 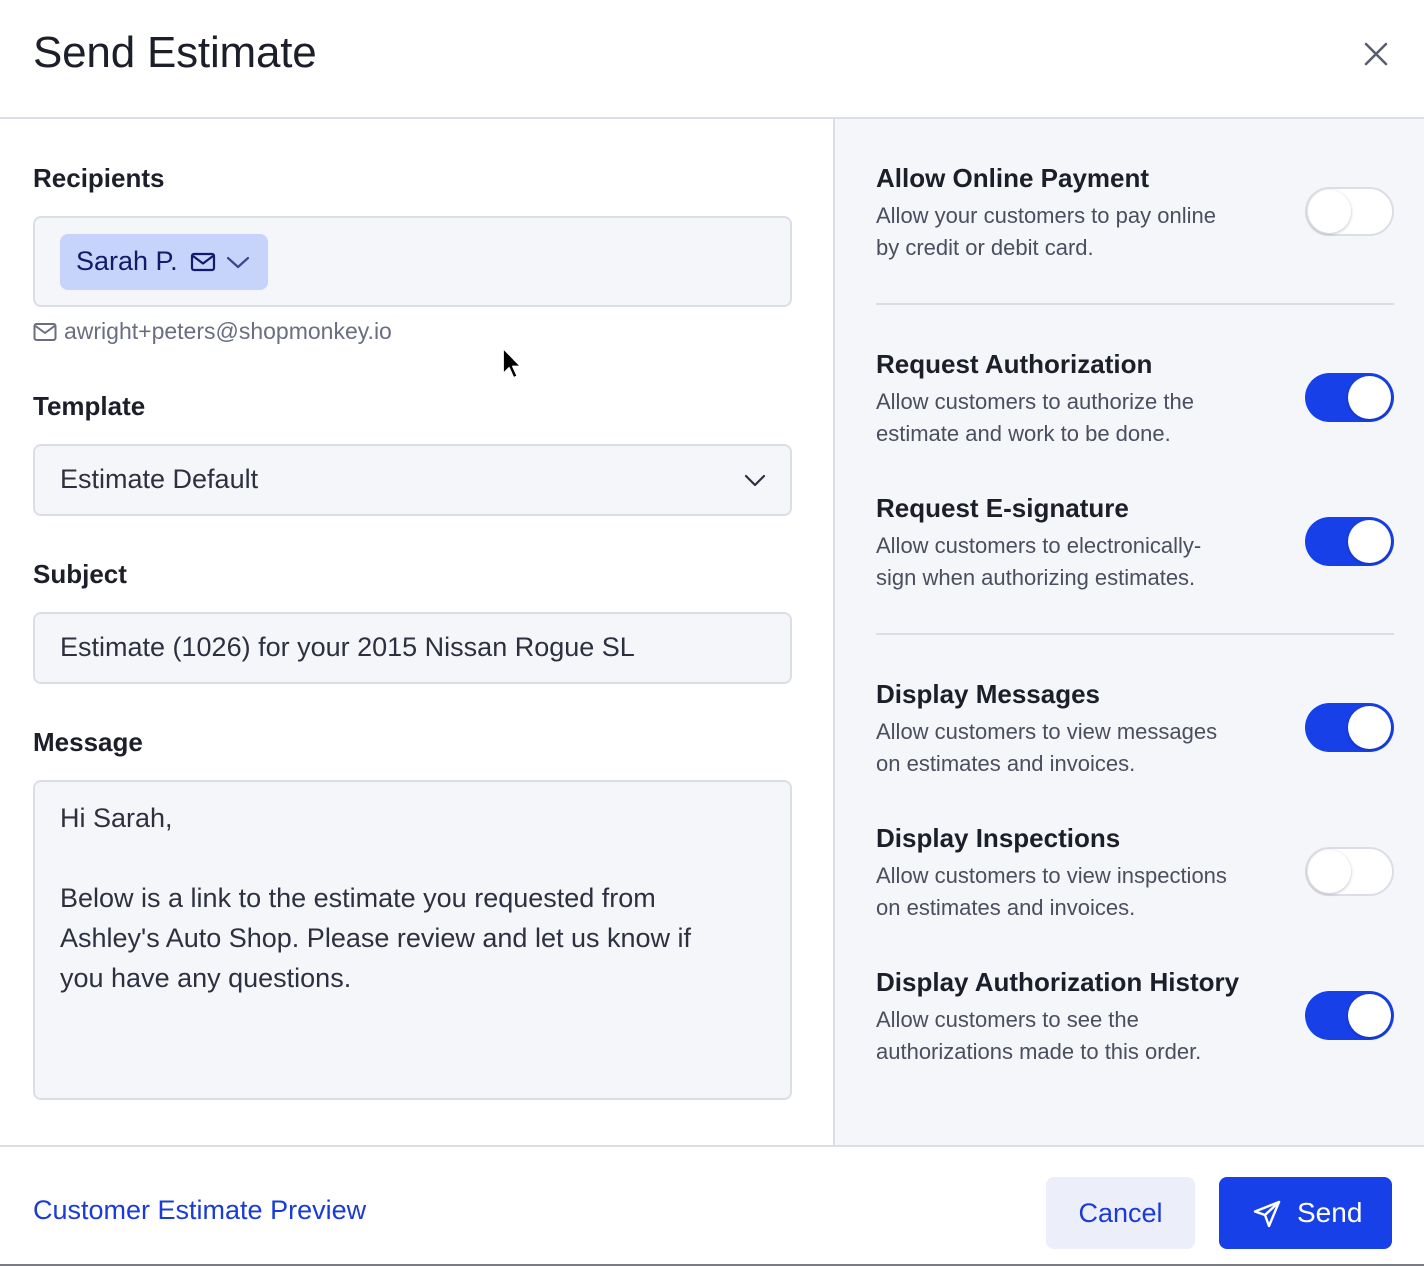 I want to click on recipient-chip-name: Sarah P., so click(x=127, y=261).